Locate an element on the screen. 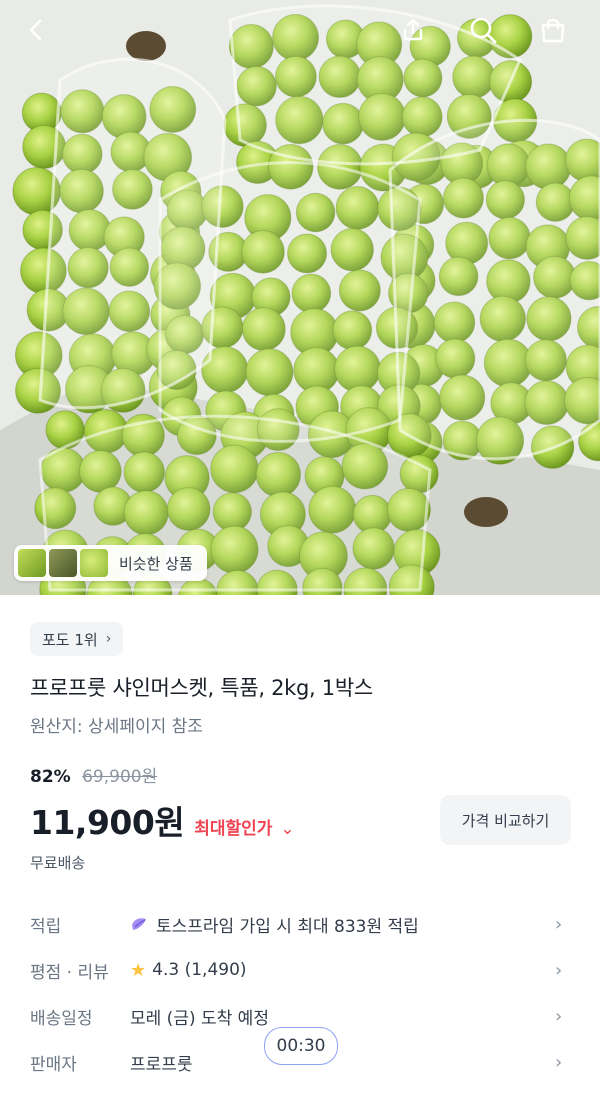  share-icon is located at coordinates (413, 29).